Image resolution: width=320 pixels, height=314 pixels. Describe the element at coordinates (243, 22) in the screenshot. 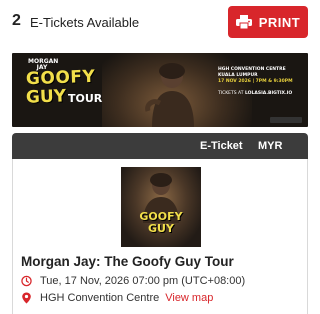

I see `printer-icon` at that location.